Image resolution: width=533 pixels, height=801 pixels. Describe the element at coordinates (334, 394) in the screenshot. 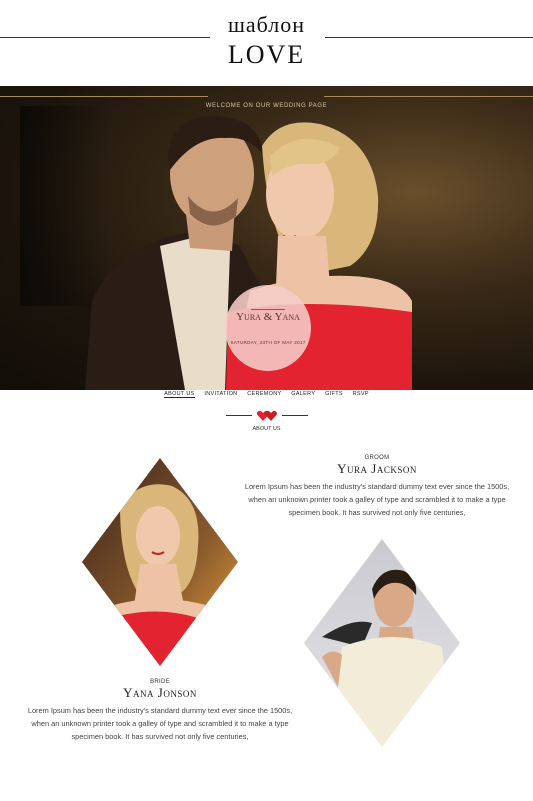

I see `nav-item-gifts: GIFTS` at that location.